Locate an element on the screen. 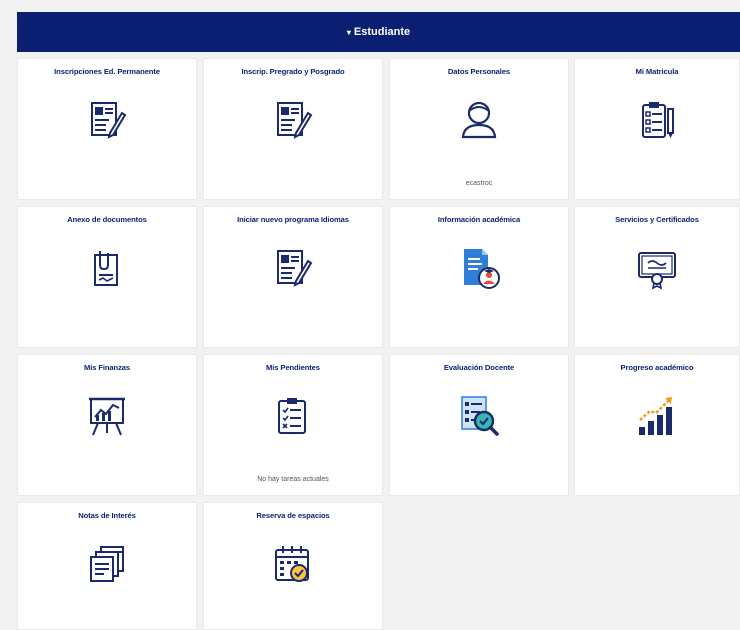  tile-mi-matricula: Mi Matricula is located at coordinates (657, 129).